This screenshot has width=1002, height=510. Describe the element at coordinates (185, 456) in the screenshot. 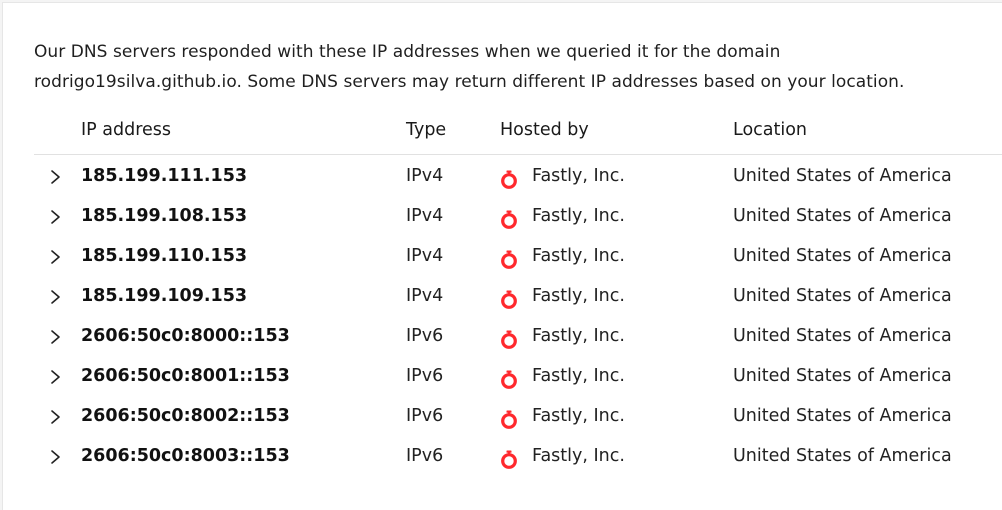

I see `ip-address-cell: 2606:50c0:8003::153` at that location.